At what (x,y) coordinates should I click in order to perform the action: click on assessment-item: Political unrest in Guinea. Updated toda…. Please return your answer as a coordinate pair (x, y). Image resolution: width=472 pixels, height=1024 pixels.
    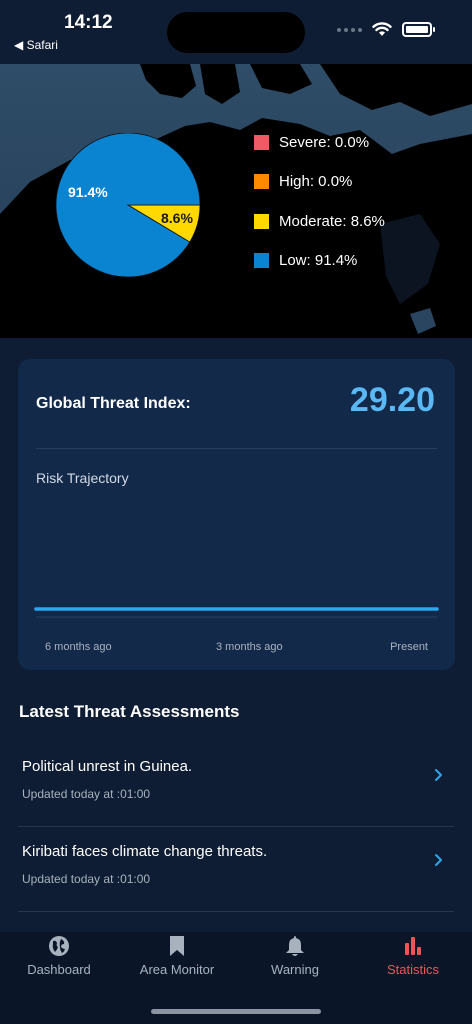
    Looking at the image, I should click on (236, 784).